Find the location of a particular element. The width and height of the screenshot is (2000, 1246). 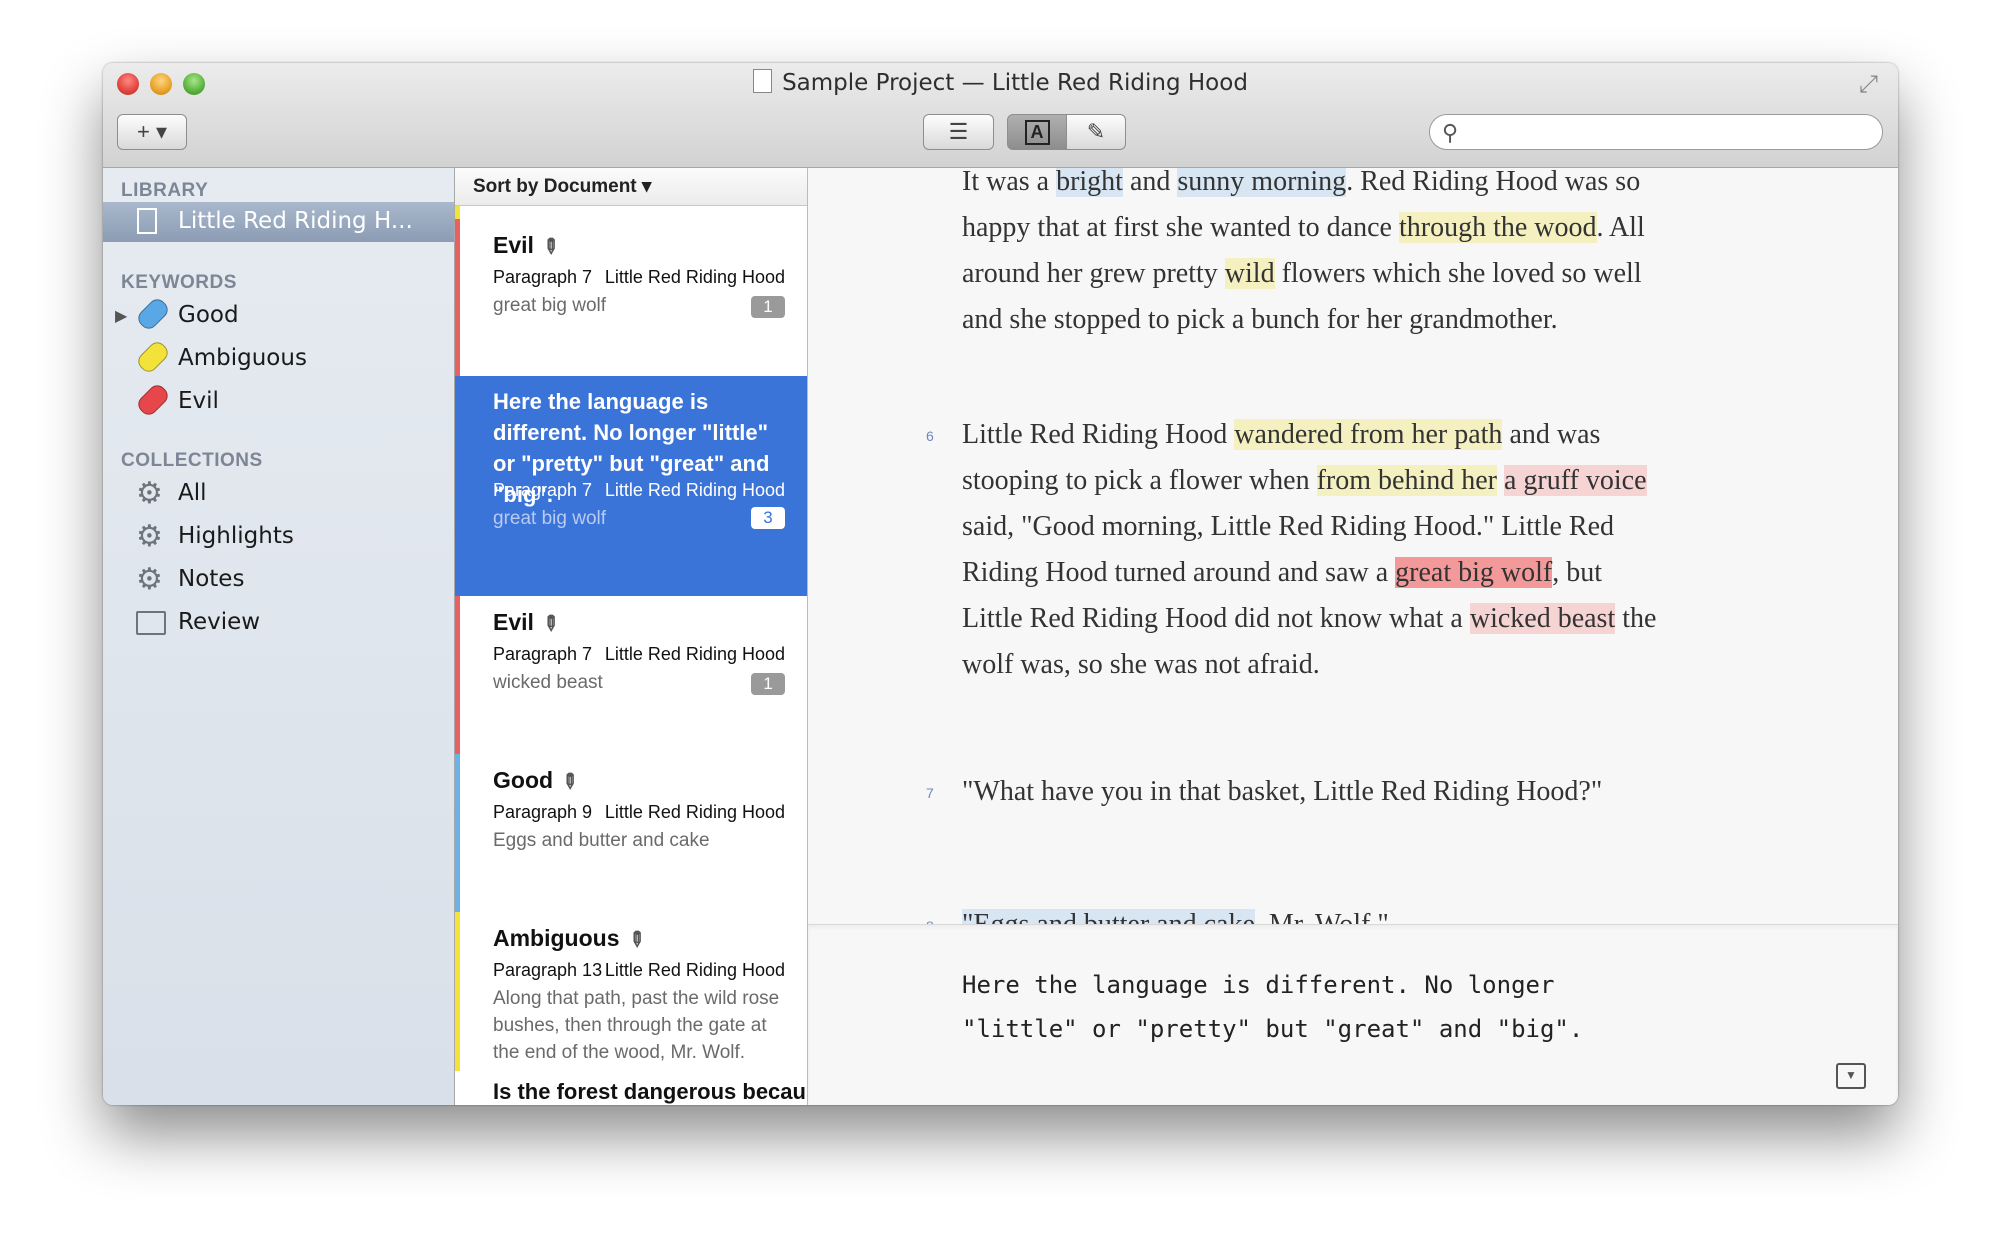

list-view-button: ☰ is located at coordinates (958, 132).